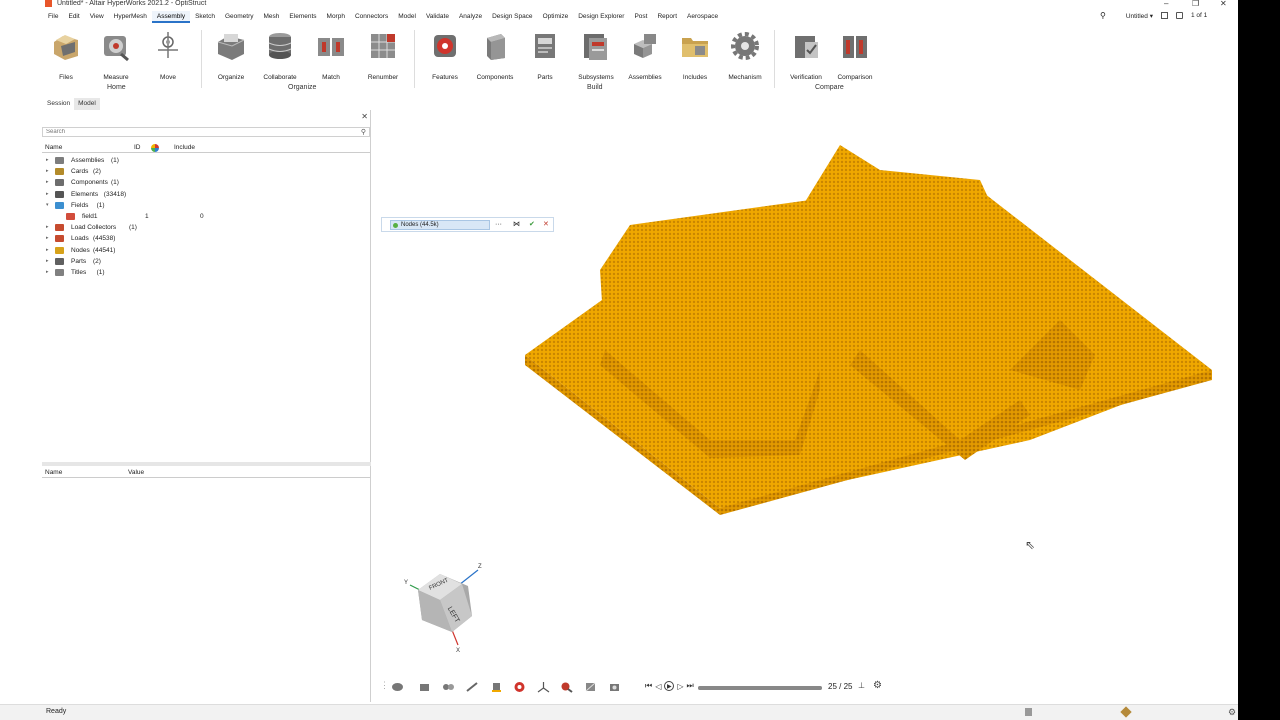 The height and width of the screenshot is (720, 1280). What do you see at coordinates (695, 55) in the screenshot?
I see `includes-tool: Includes` at bounding box center [695, 55].